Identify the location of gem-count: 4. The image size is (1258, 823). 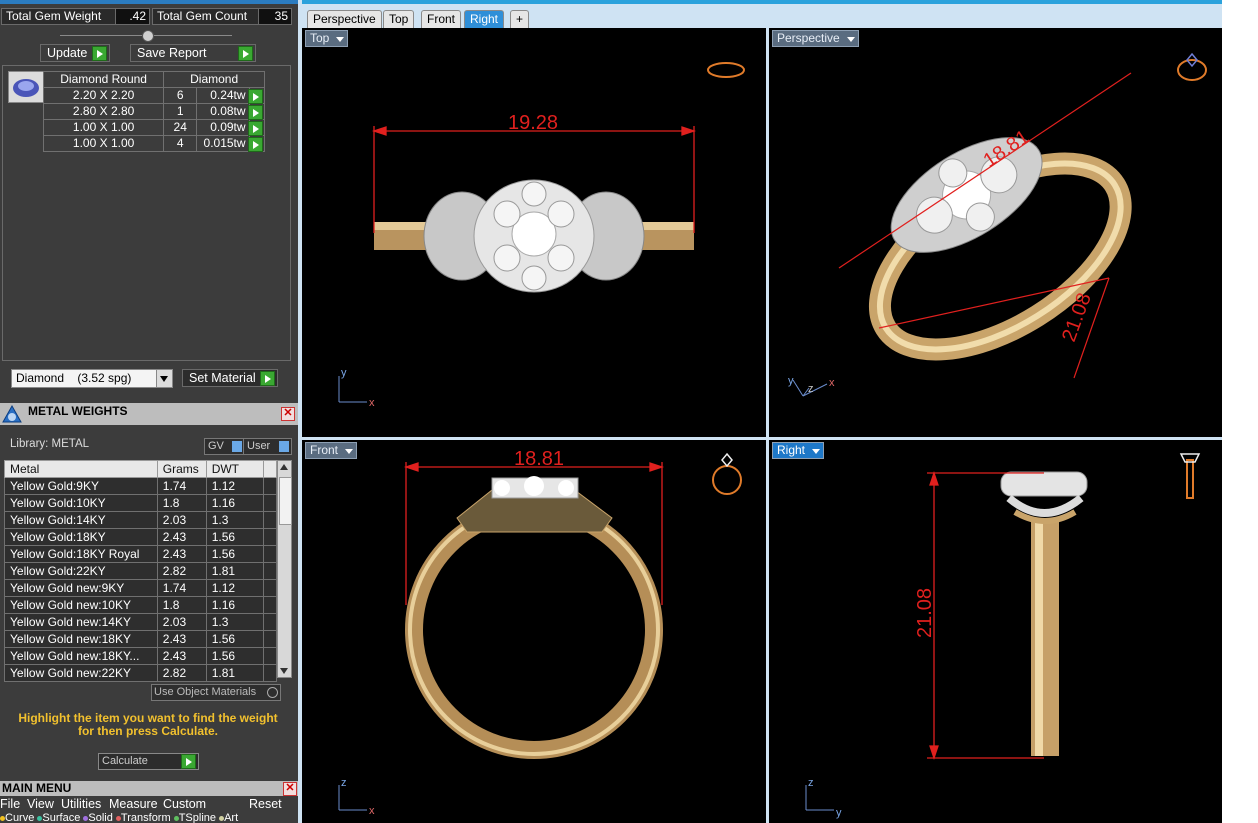
(180, 143).